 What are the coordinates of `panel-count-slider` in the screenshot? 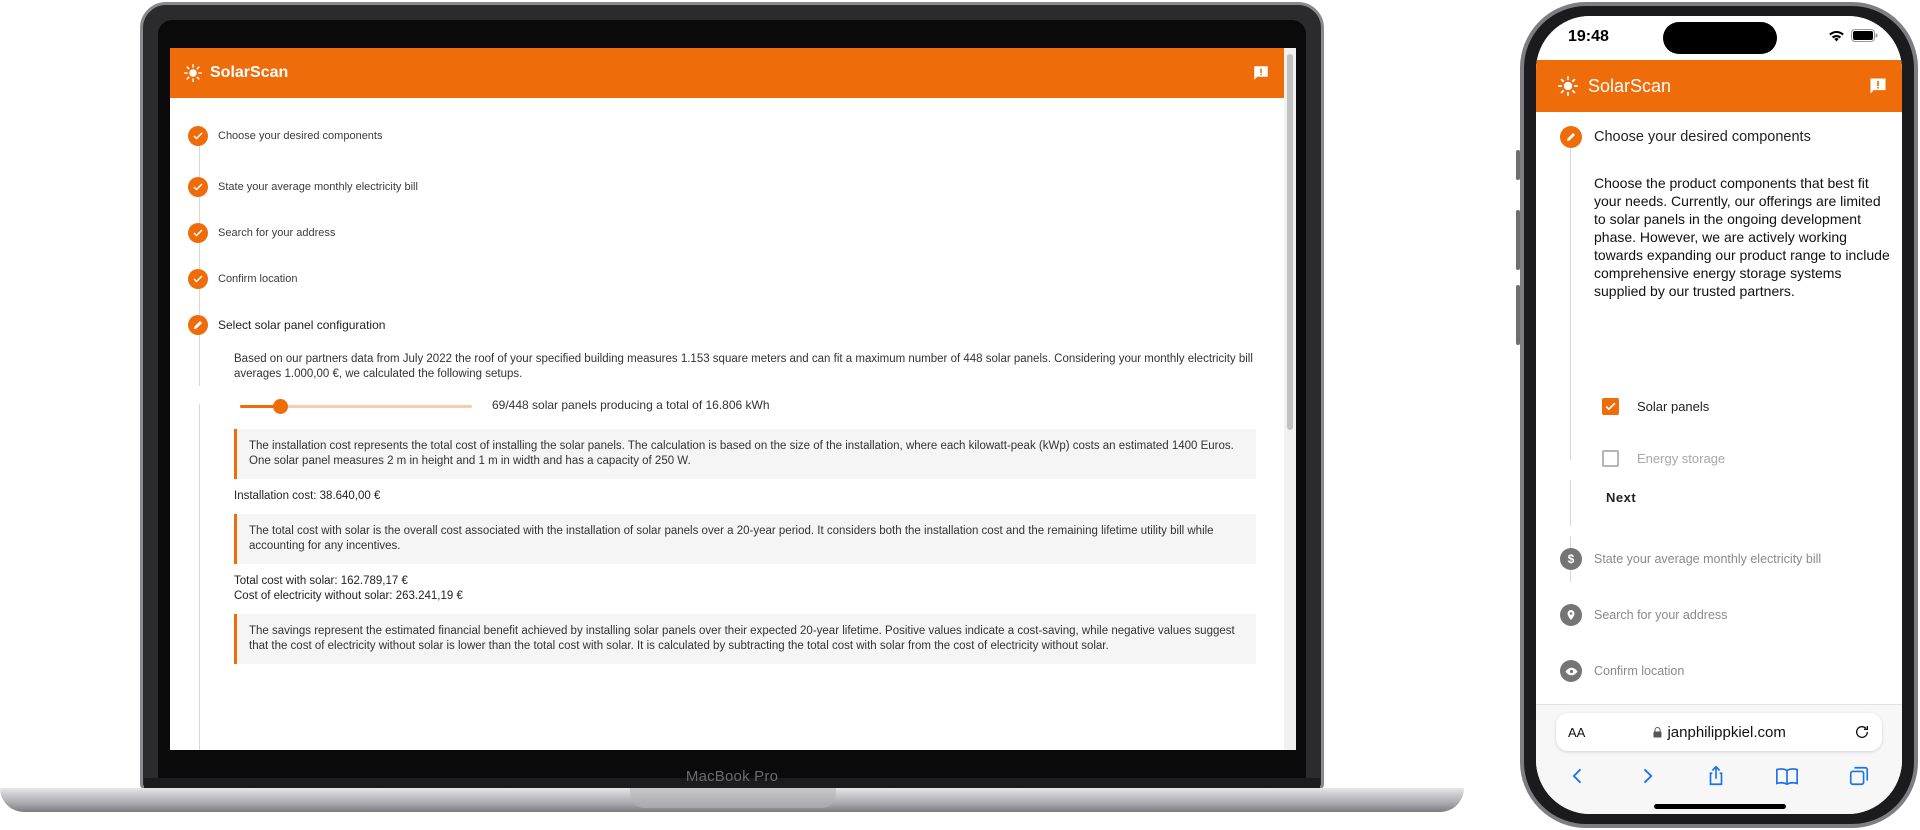 It's located at (356, 406).